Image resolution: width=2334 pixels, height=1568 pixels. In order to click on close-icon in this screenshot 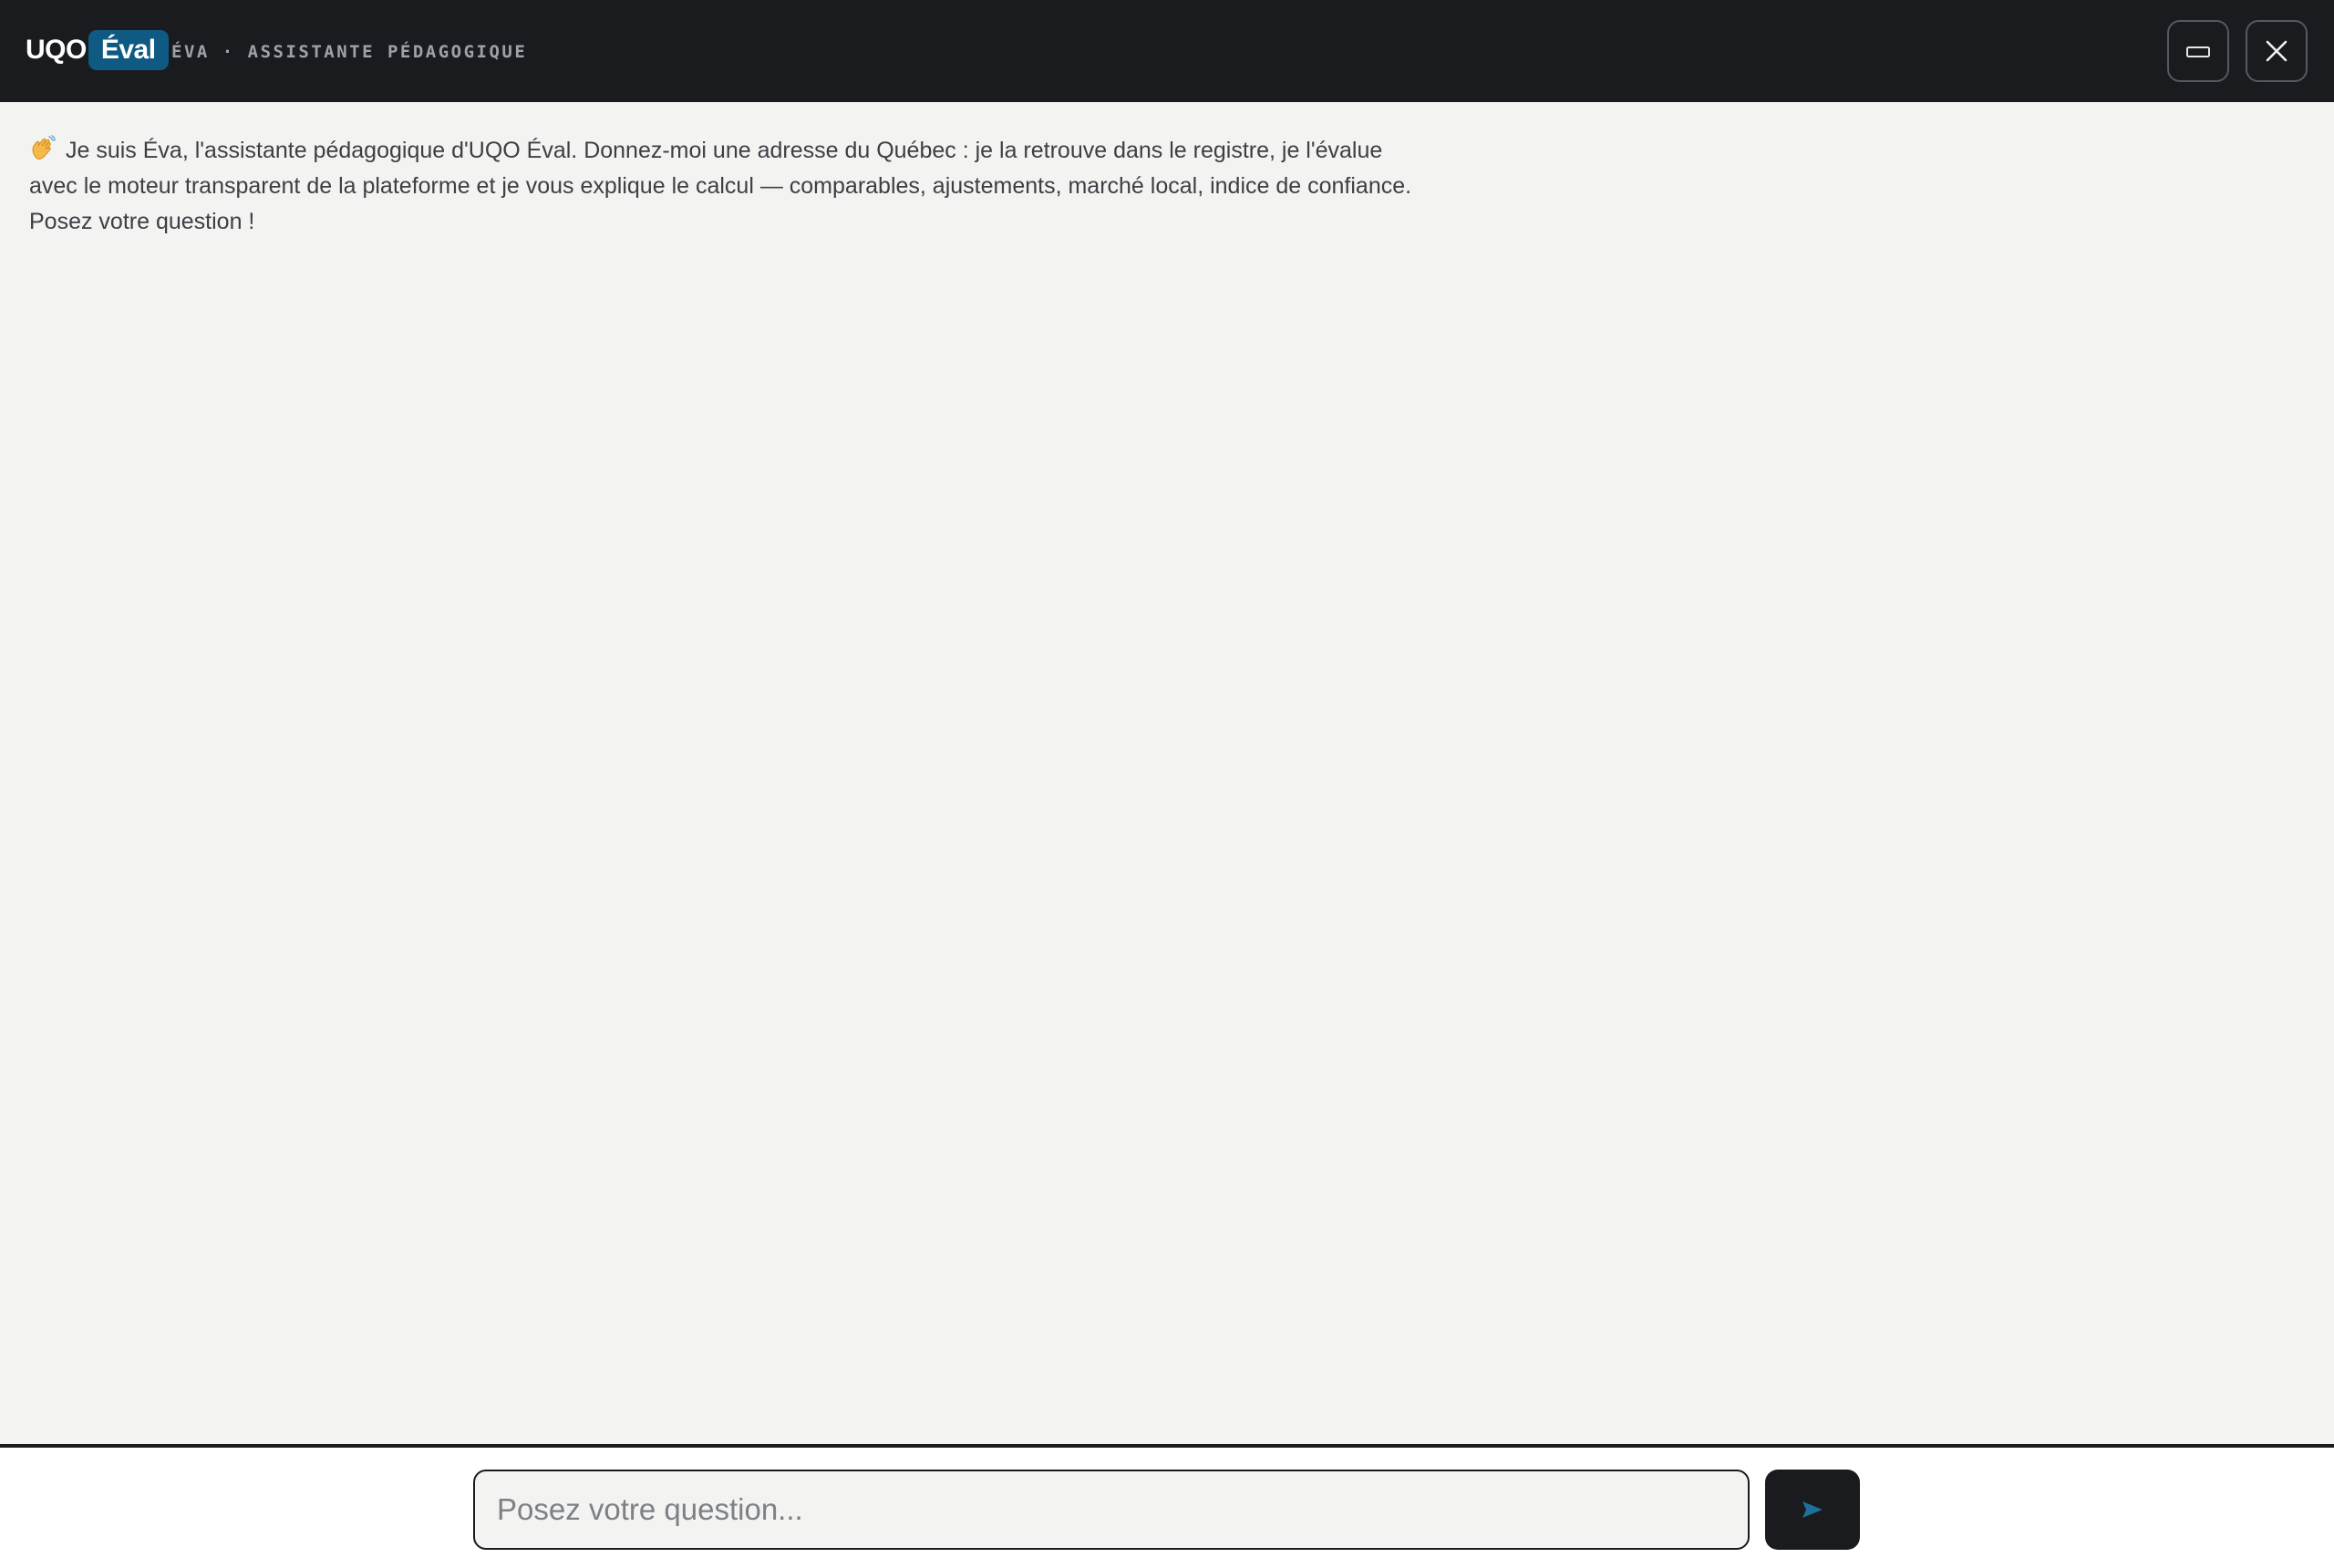, I will do `click(2277, 51)`.